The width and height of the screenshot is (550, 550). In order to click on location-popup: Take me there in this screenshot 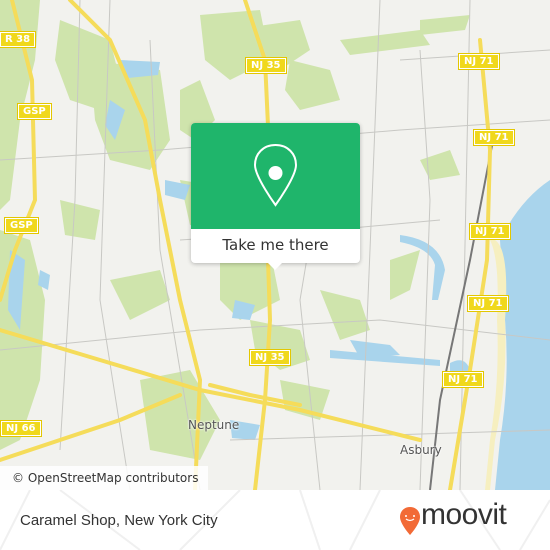, I will do `click(275, 196)`.